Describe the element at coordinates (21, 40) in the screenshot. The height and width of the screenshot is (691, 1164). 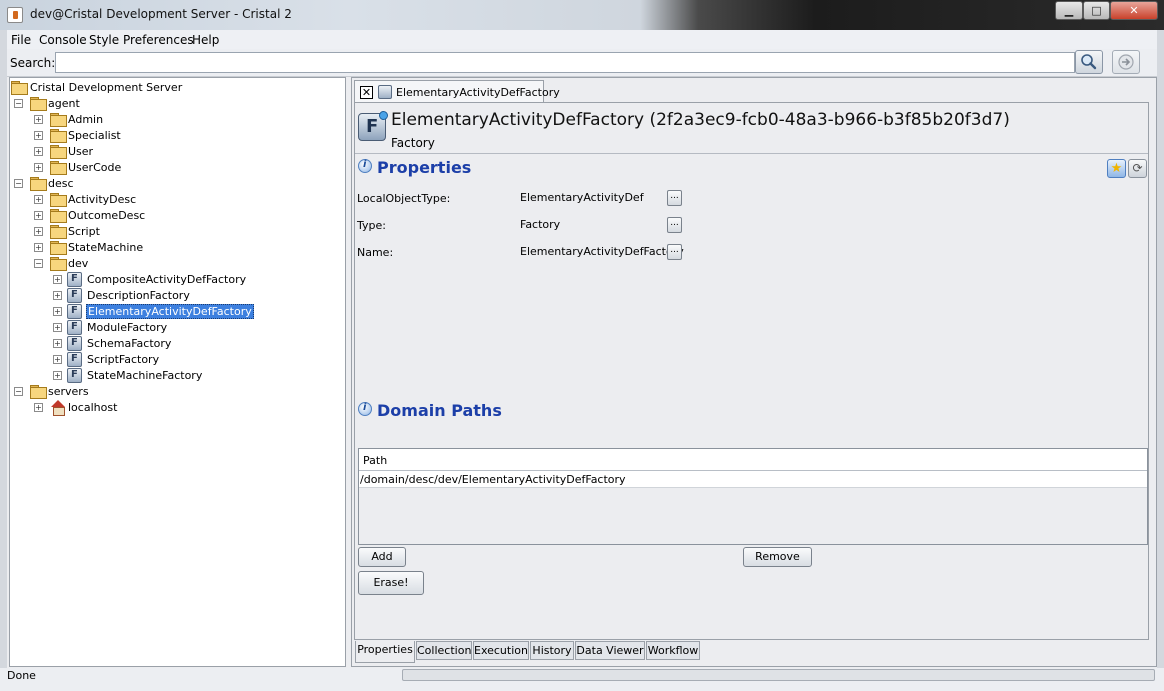
I see `menu-file: File` at that location.